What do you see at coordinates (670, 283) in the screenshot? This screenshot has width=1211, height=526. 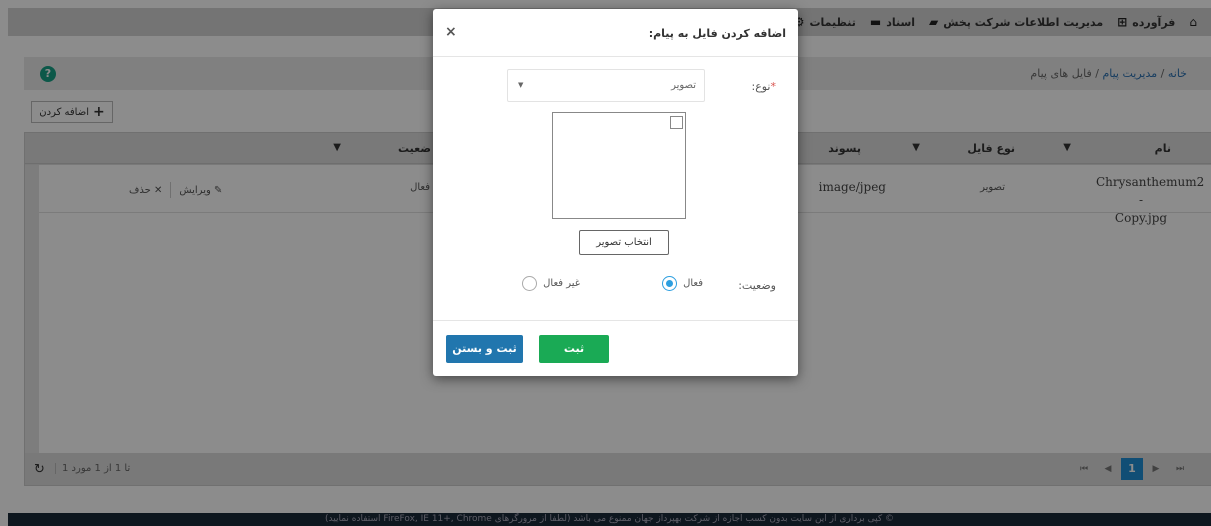 I see `status-active-radio` at bounding box center [670, 283].